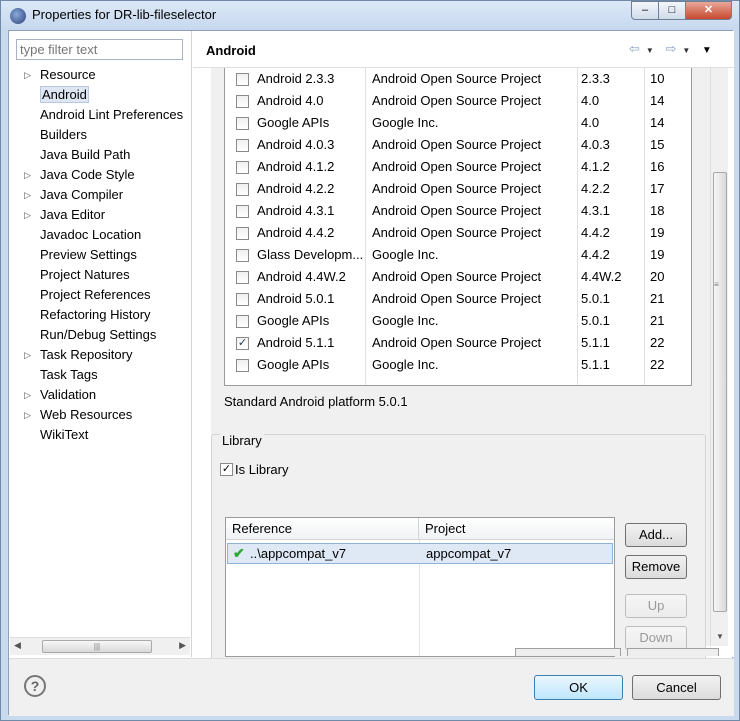  What do you see at coordinates (100, 255) in the screenshot?
I see `tree-item-preview-settings: Preview Settings` at bounding box center [100, 255].